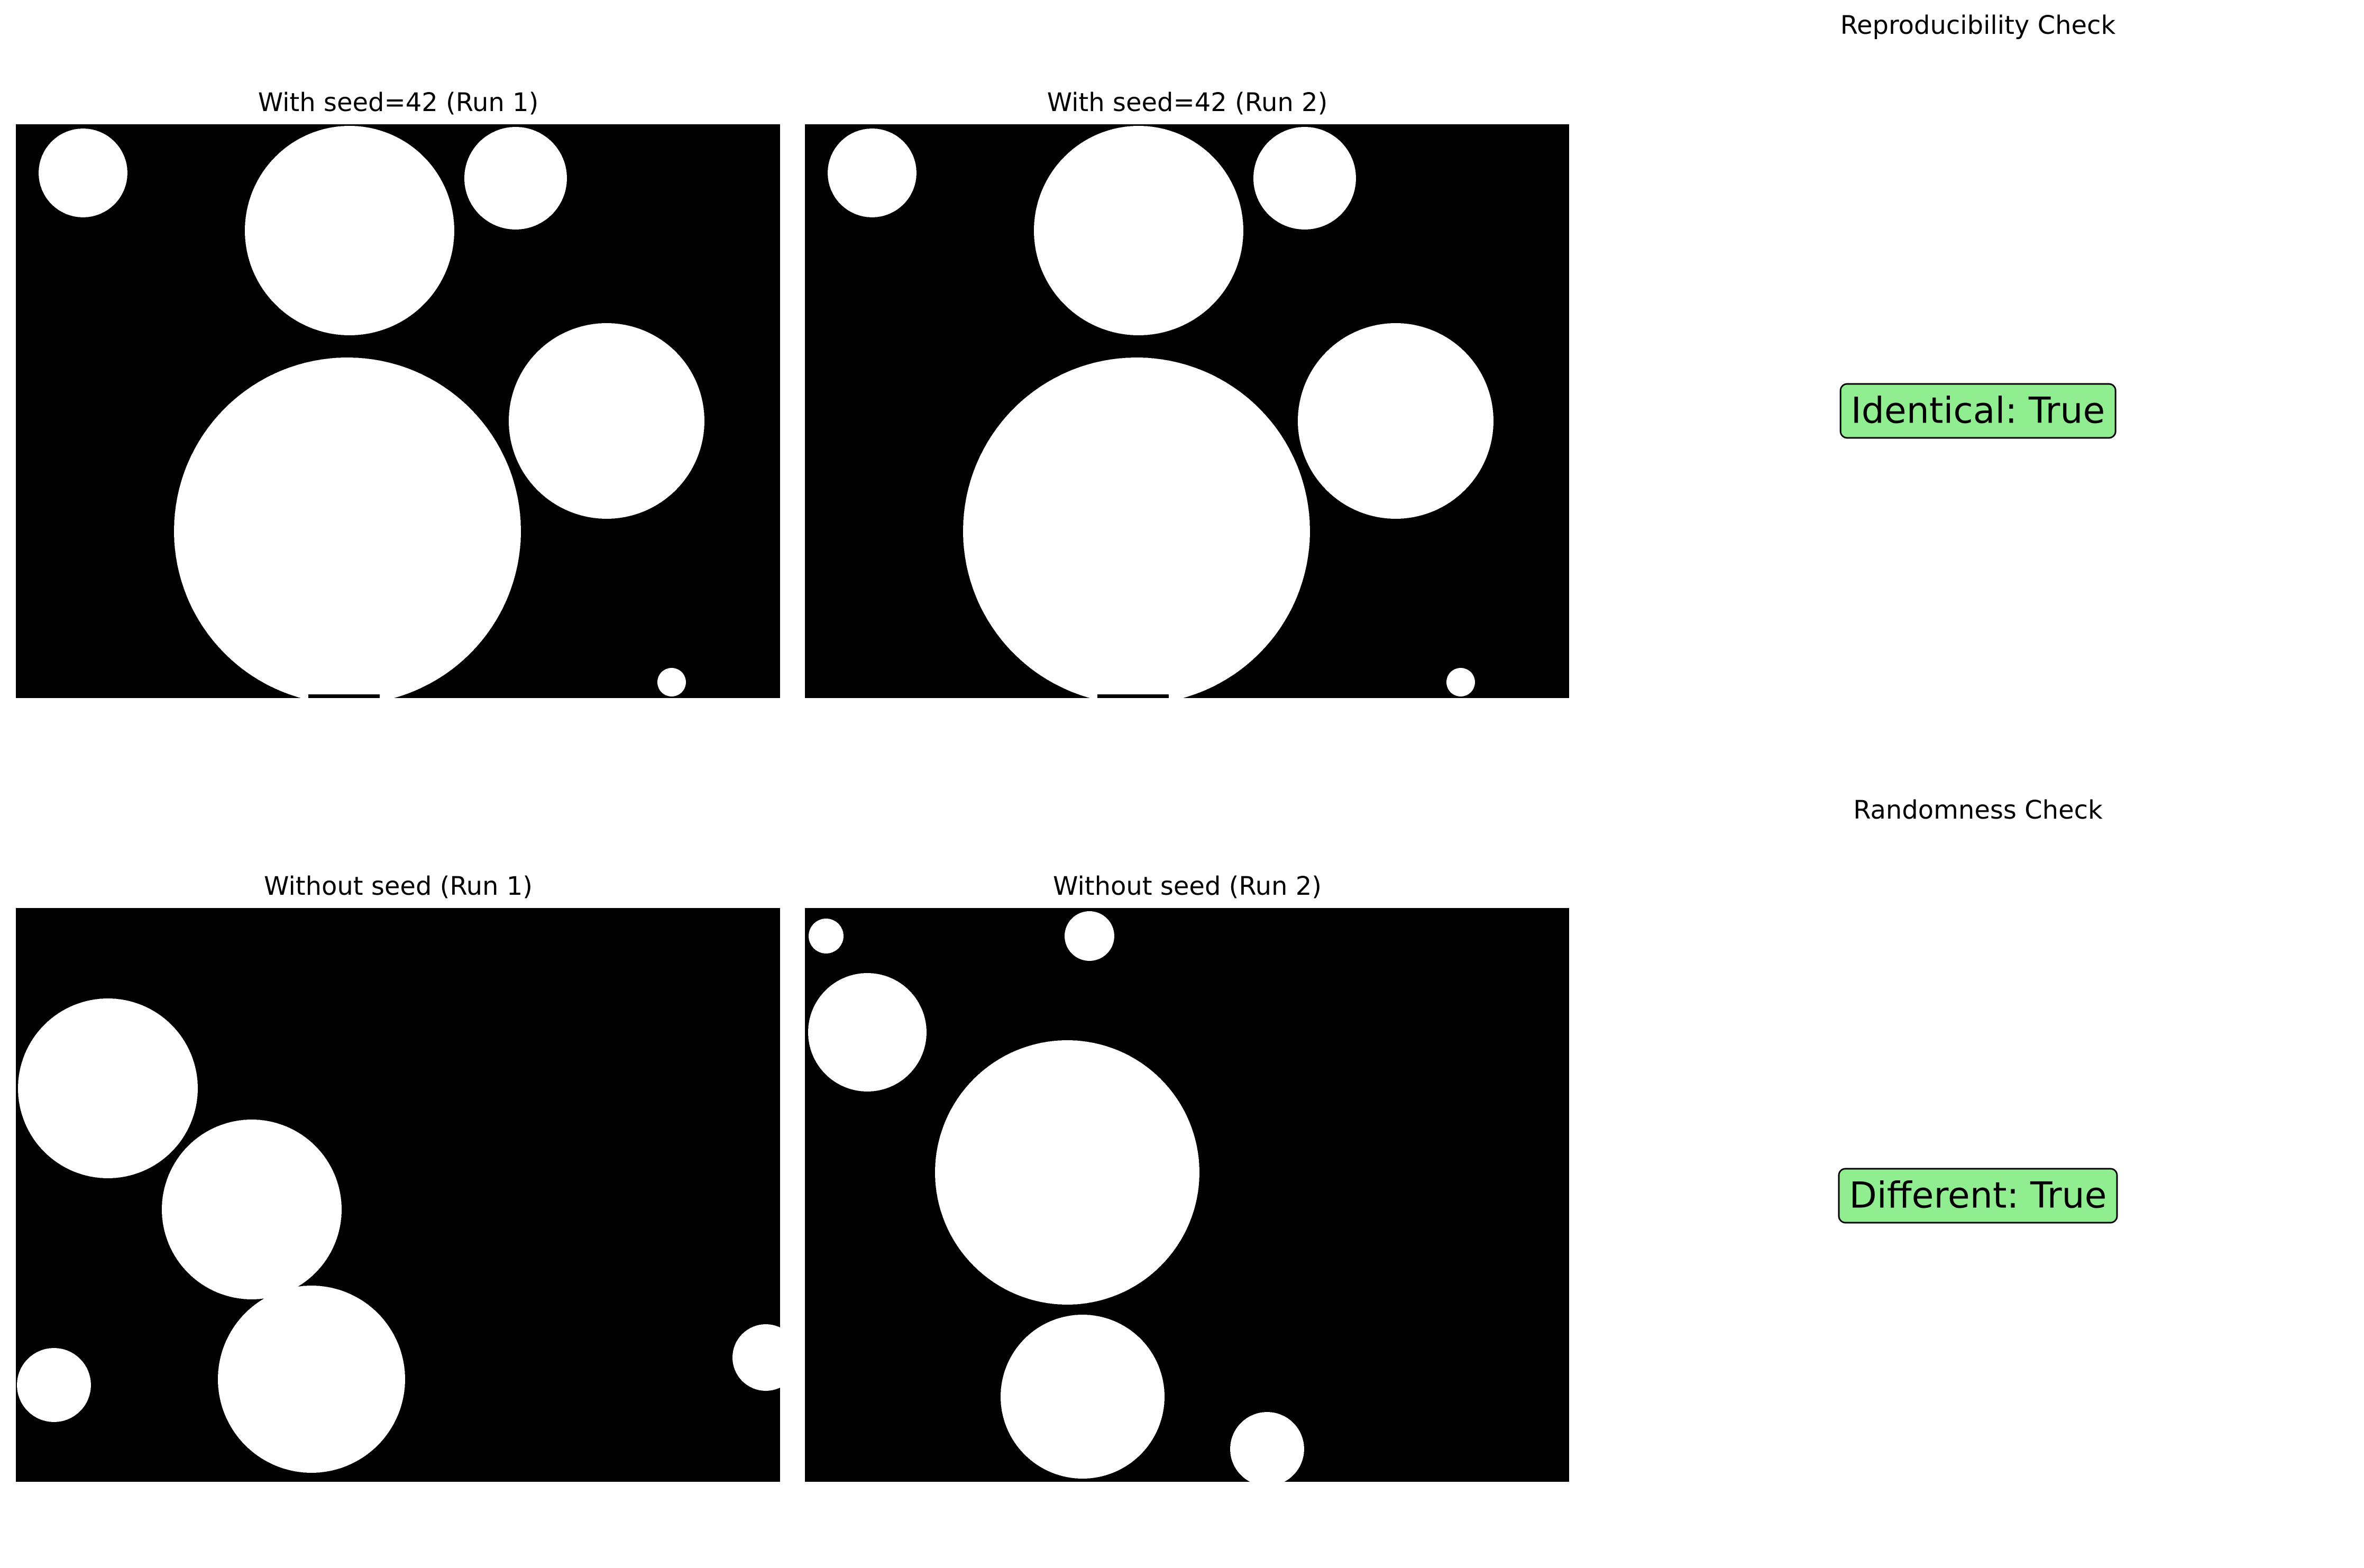 The image size is (2364, 1568). What do you see at coordinates (1187, 886) in the screenshot?
I see `panel-title-noseed-run2: Without seed (Run 2)` at bounding box center [1187, 886].